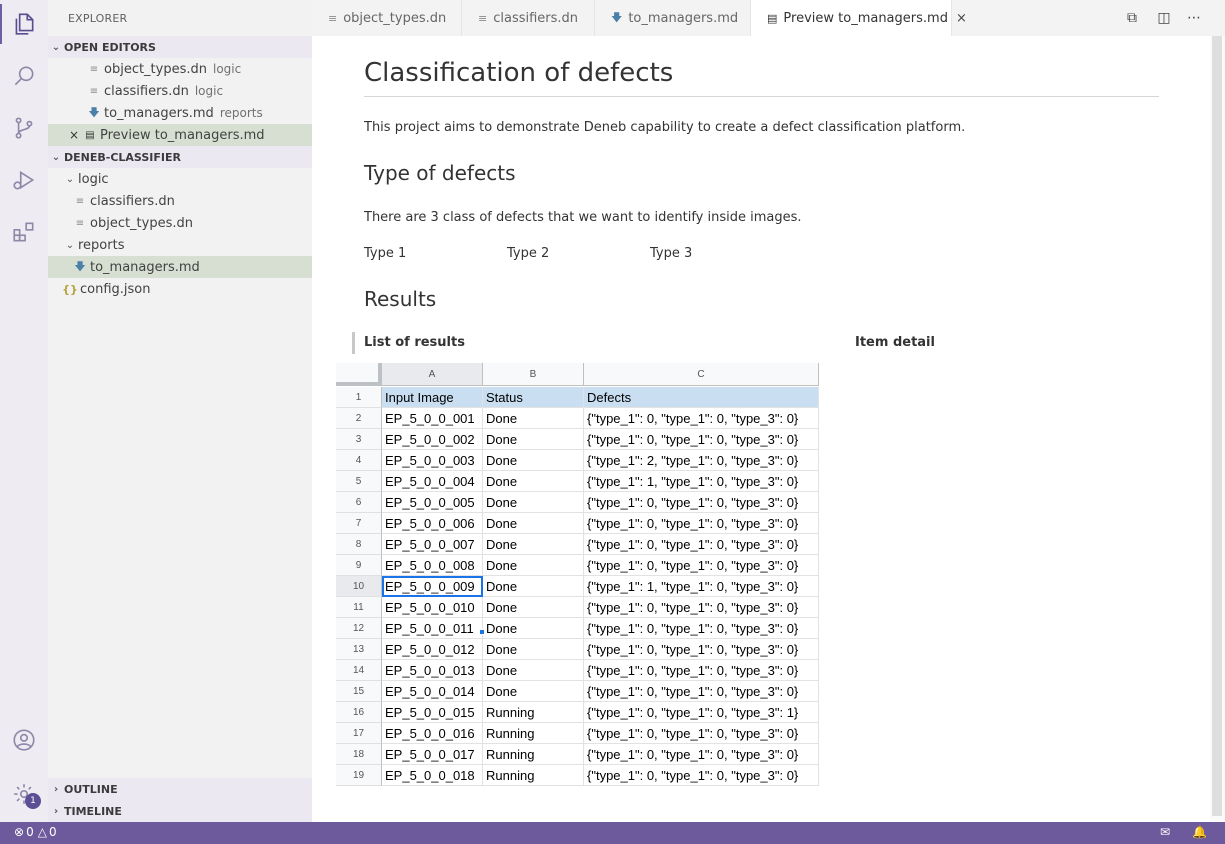 This screenshot has width=1225, height=844. What do you see at coordinates (359, 691) in the screenshot?
I see `row-number: 15` at bounding box center [359, 691].